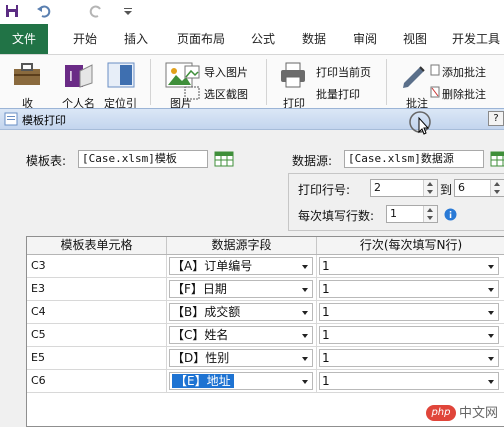 The width and height of the screenshot is (504, 427). Describe the element at coordinates (241, 358) in the screenshot. I see `datasource-field-dropdown: 【D】性别` at that location.